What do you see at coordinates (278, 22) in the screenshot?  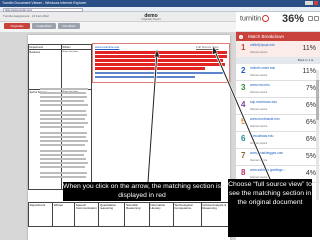 I see `brand-bar: turnitin 36%` at bounding box center [278, 22].